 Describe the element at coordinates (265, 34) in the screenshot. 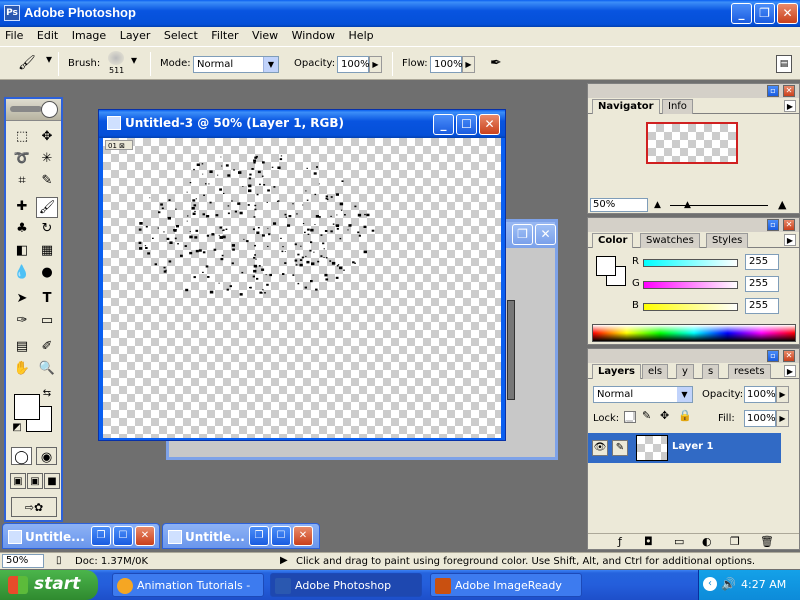

I see `menu-view: View` at that location.